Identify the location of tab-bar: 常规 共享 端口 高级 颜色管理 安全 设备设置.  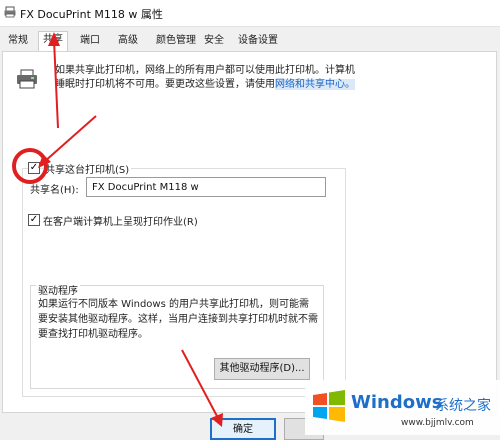
(250, 41).